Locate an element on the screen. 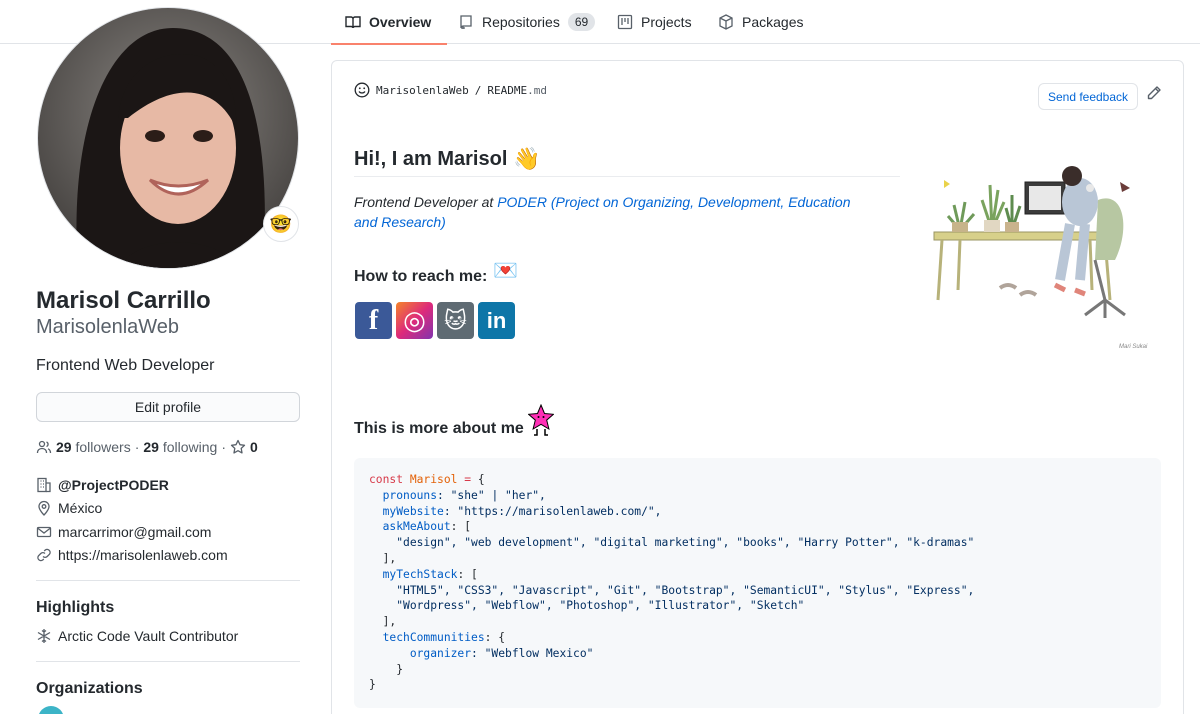 The width and height of the screenshot is (1200, 714). code-key: myWebsite is located at coordinates (413, 511).